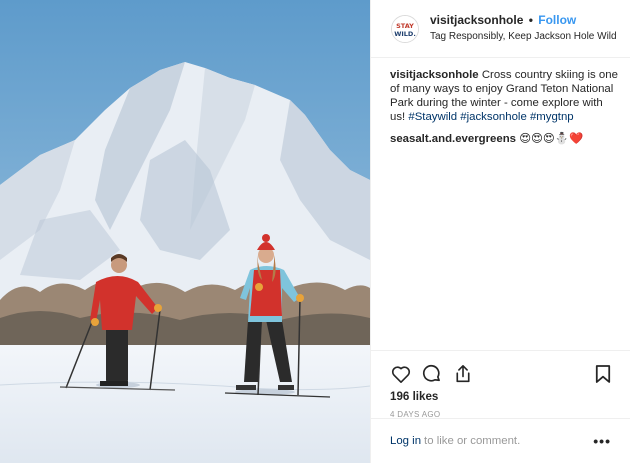  What do you see at coordinates (602, 441) in the screenshot?
I see `more-options-icon: •••` at bounding box center [602, 441].